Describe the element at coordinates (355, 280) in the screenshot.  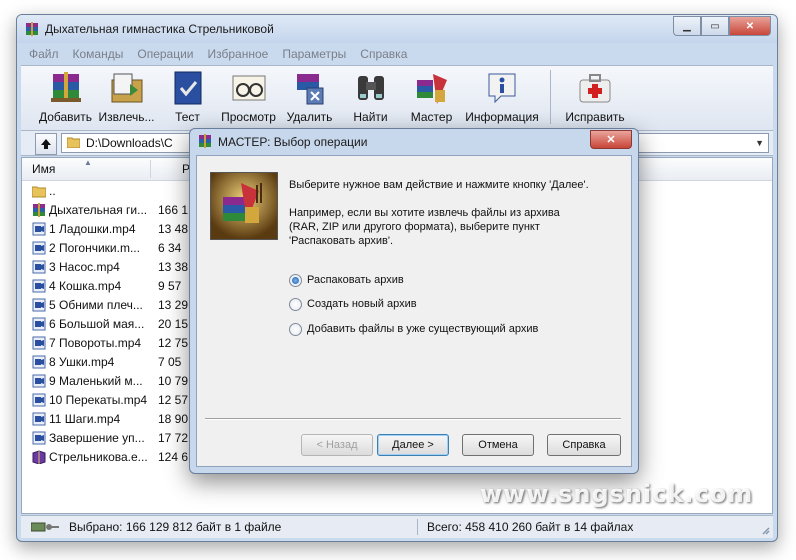
I see `option-extract-label: Распаковать архив` at that location.